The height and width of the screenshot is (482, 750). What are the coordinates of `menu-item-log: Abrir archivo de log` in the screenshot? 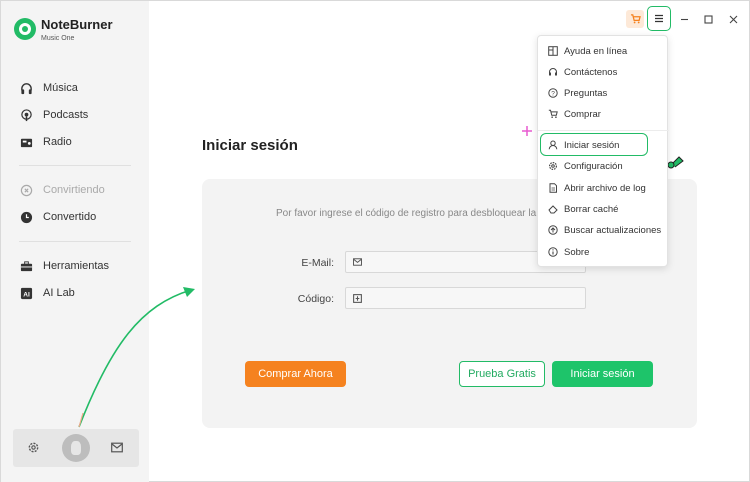 It's located at (597, 188).